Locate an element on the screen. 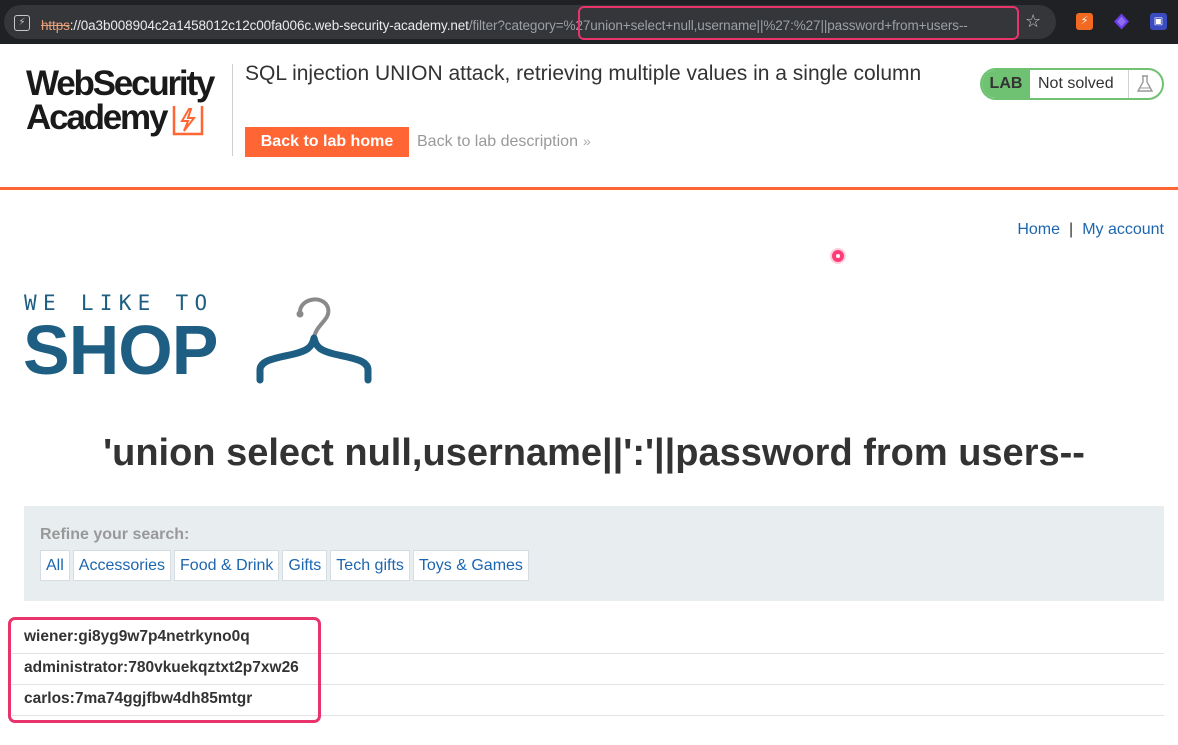 This screenshot has height=745, width=1178. logo-line1: WebSecurity is located at coordinates (120, 83).